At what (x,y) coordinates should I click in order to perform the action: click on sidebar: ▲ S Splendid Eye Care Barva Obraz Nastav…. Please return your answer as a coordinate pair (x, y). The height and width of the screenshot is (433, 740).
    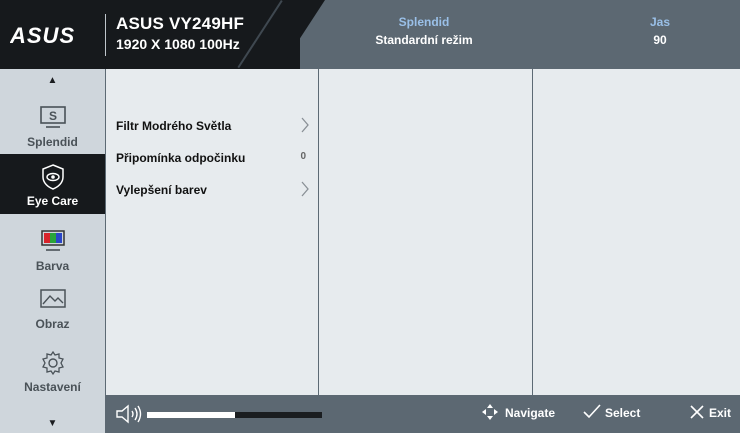
    Looking at the image, I should click on (52, 251).